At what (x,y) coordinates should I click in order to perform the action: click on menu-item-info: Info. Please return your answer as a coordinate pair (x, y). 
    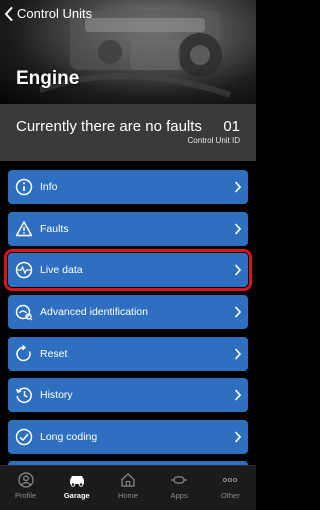
    Looking at the image, I should click on (128, 187).